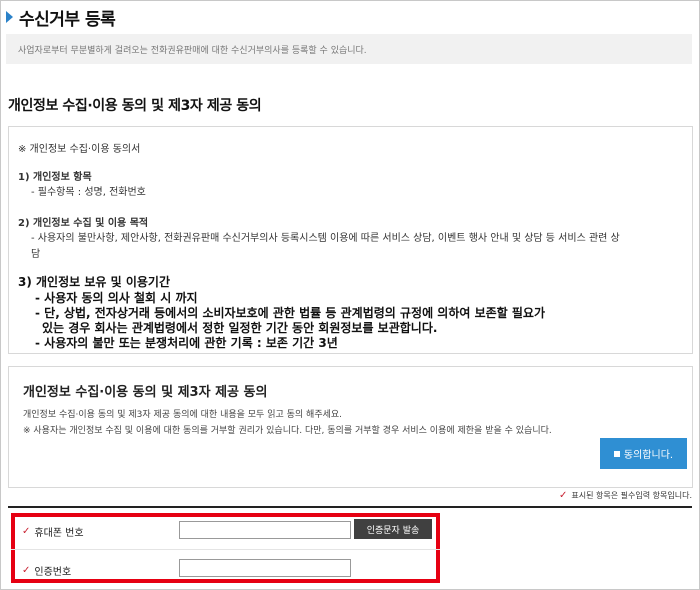 Image resolution: width=700 pixels, height=590 pixels. Describe the element at coordinates (94, 282) in the screenshot. I see `terms-item3-title: 3) 개인정보 보유 및 이용기간` at that location.